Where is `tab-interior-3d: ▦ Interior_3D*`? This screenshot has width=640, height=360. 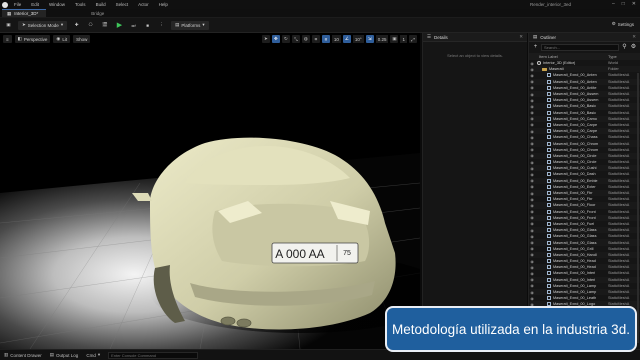 tab-interior-3d: ▦ Interior_3D* is located at coordinates (24, 13).